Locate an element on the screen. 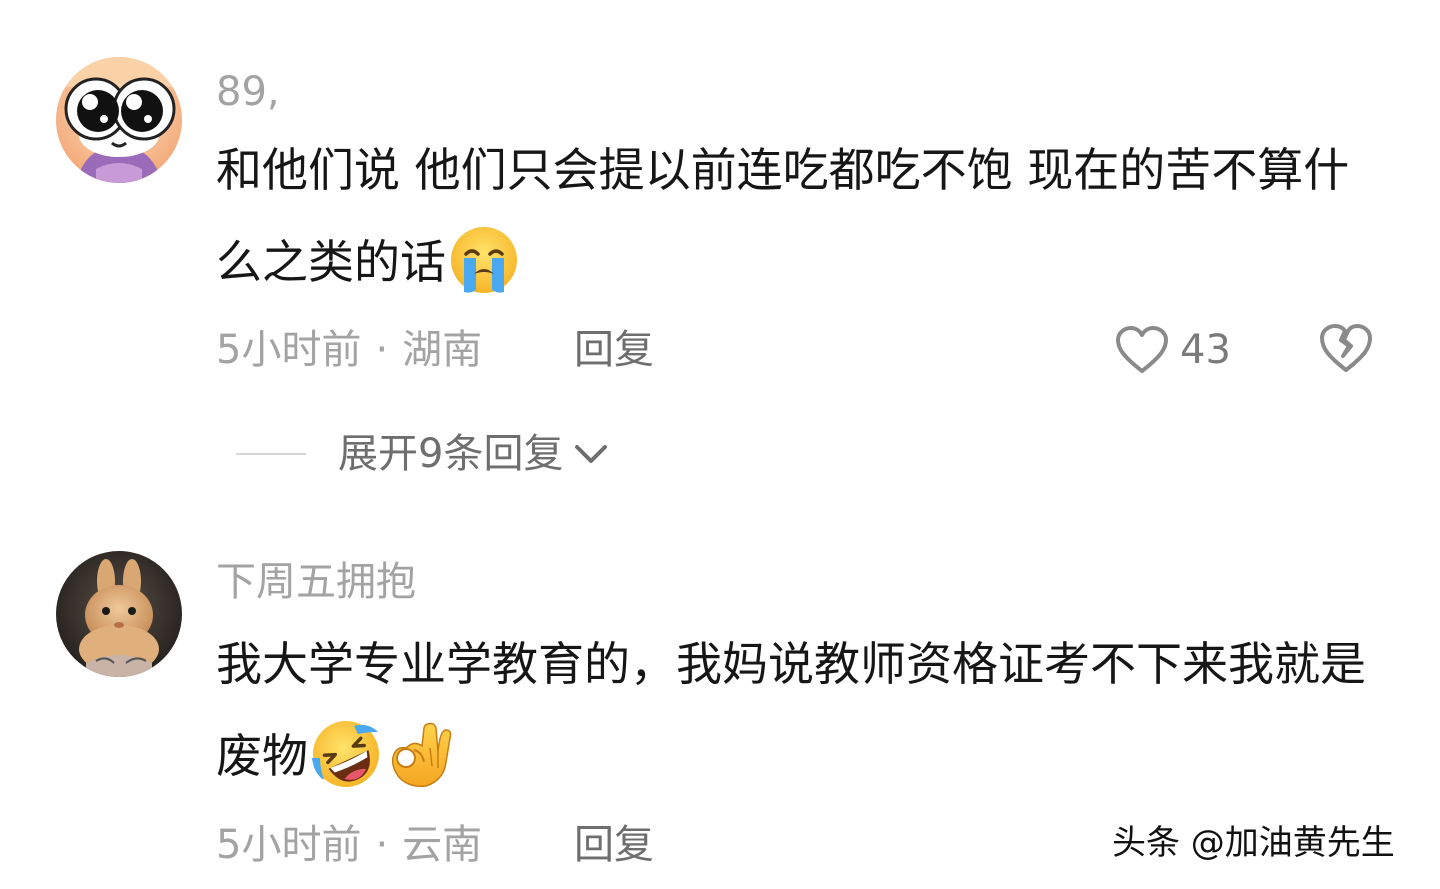  comment-meta: 5小时前 · 云南 is located at coordinates (349, 845).